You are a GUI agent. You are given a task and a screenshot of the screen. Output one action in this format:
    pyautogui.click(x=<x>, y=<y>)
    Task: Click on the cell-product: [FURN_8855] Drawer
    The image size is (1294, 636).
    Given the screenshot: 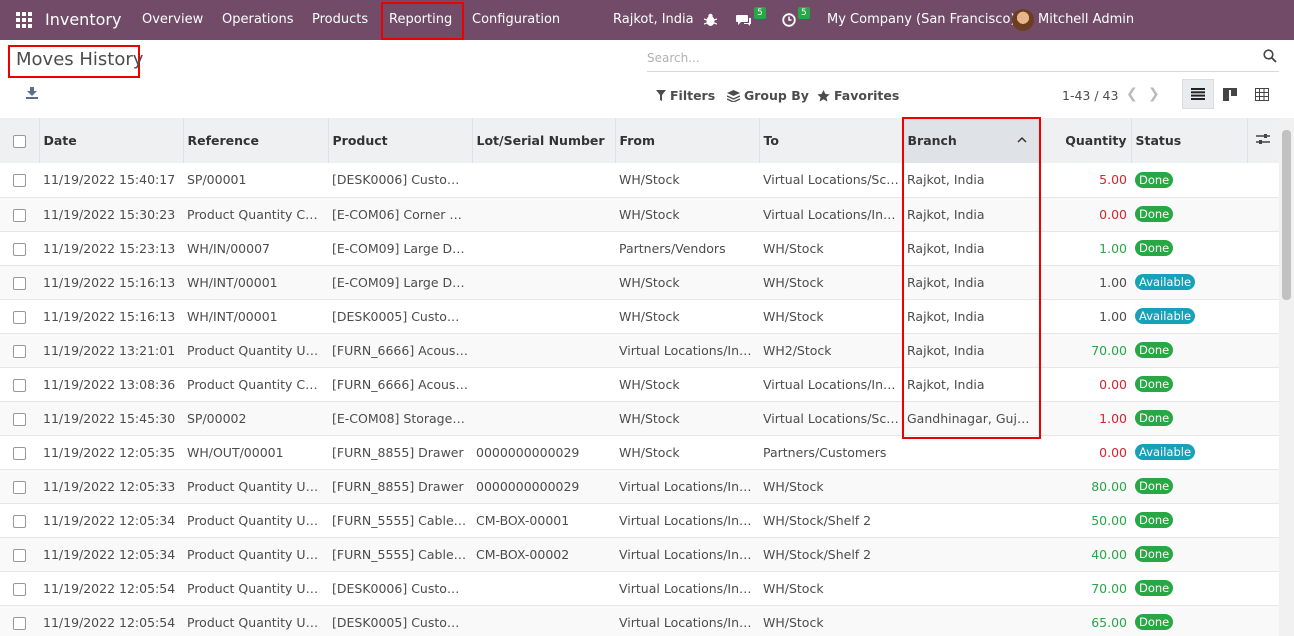 What is the action you would take?
    pyautogui.click(x=398, y=486)
    